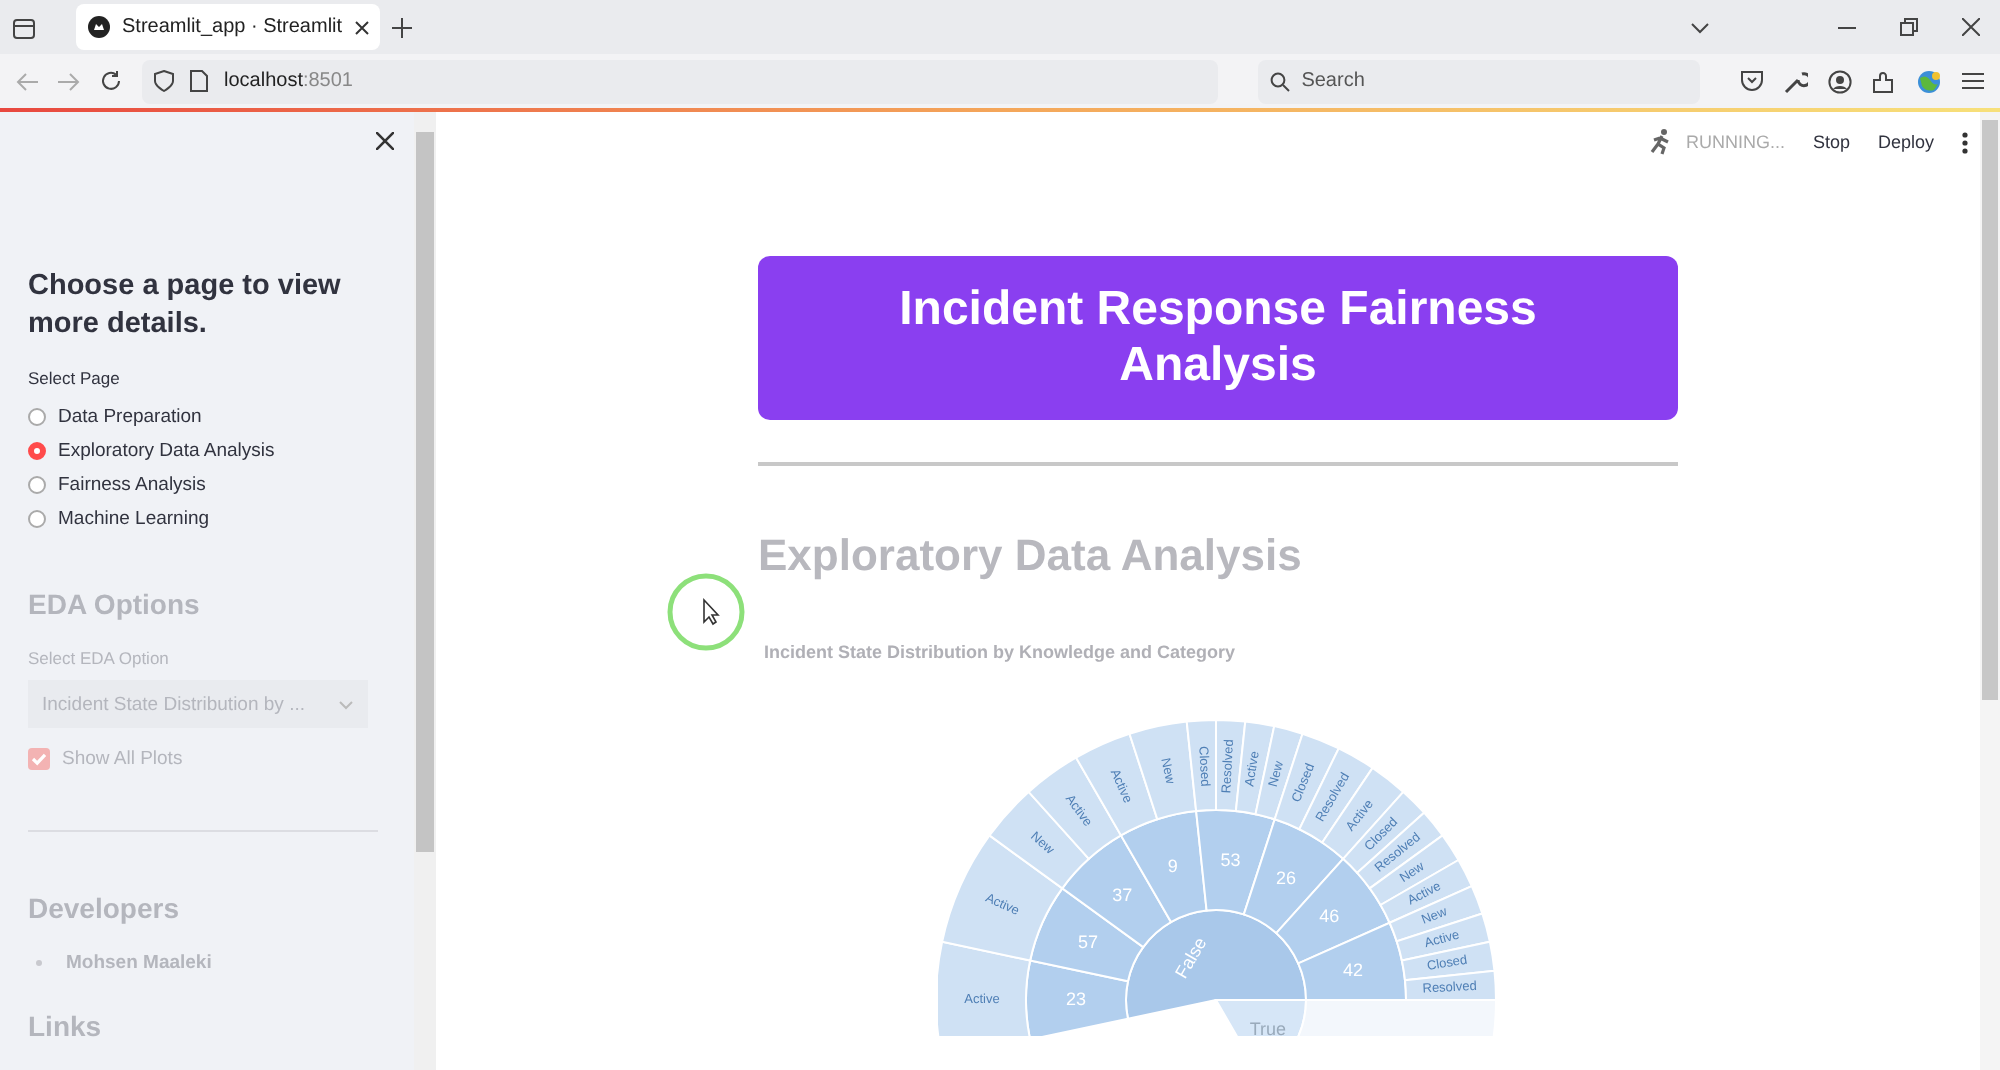  What do you see at coordinates (207, 417) in the screenshot?
I see `radio-option: Data Preparation` at bounding box center [207, 417].